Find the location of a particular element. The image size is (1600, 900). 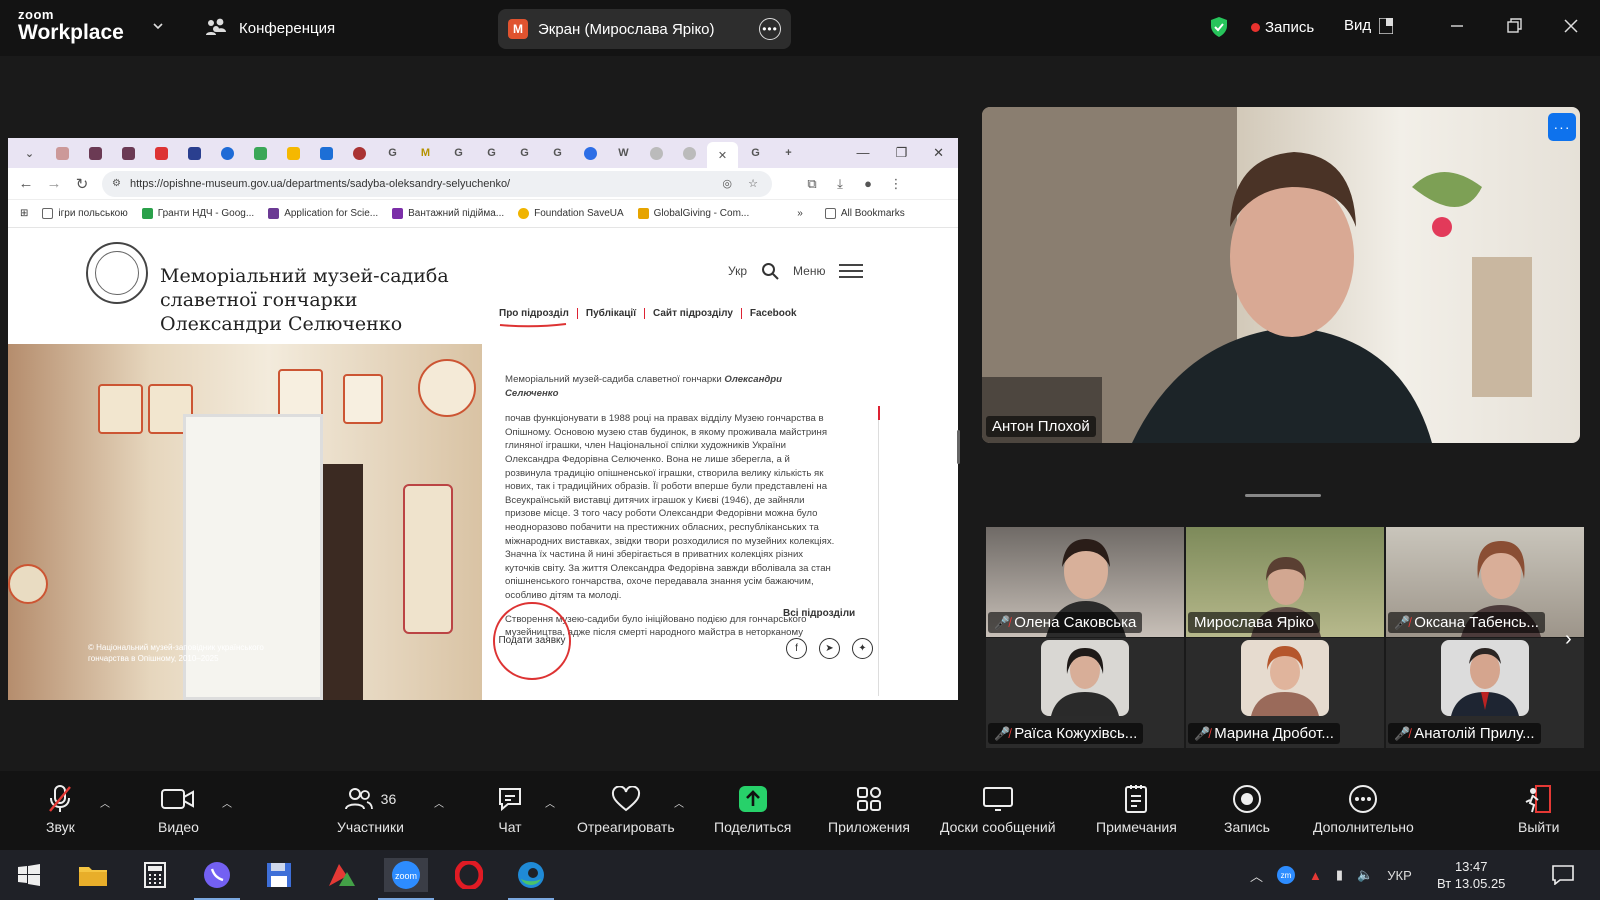

scroll-indicator is located at coordinates (879, 413).